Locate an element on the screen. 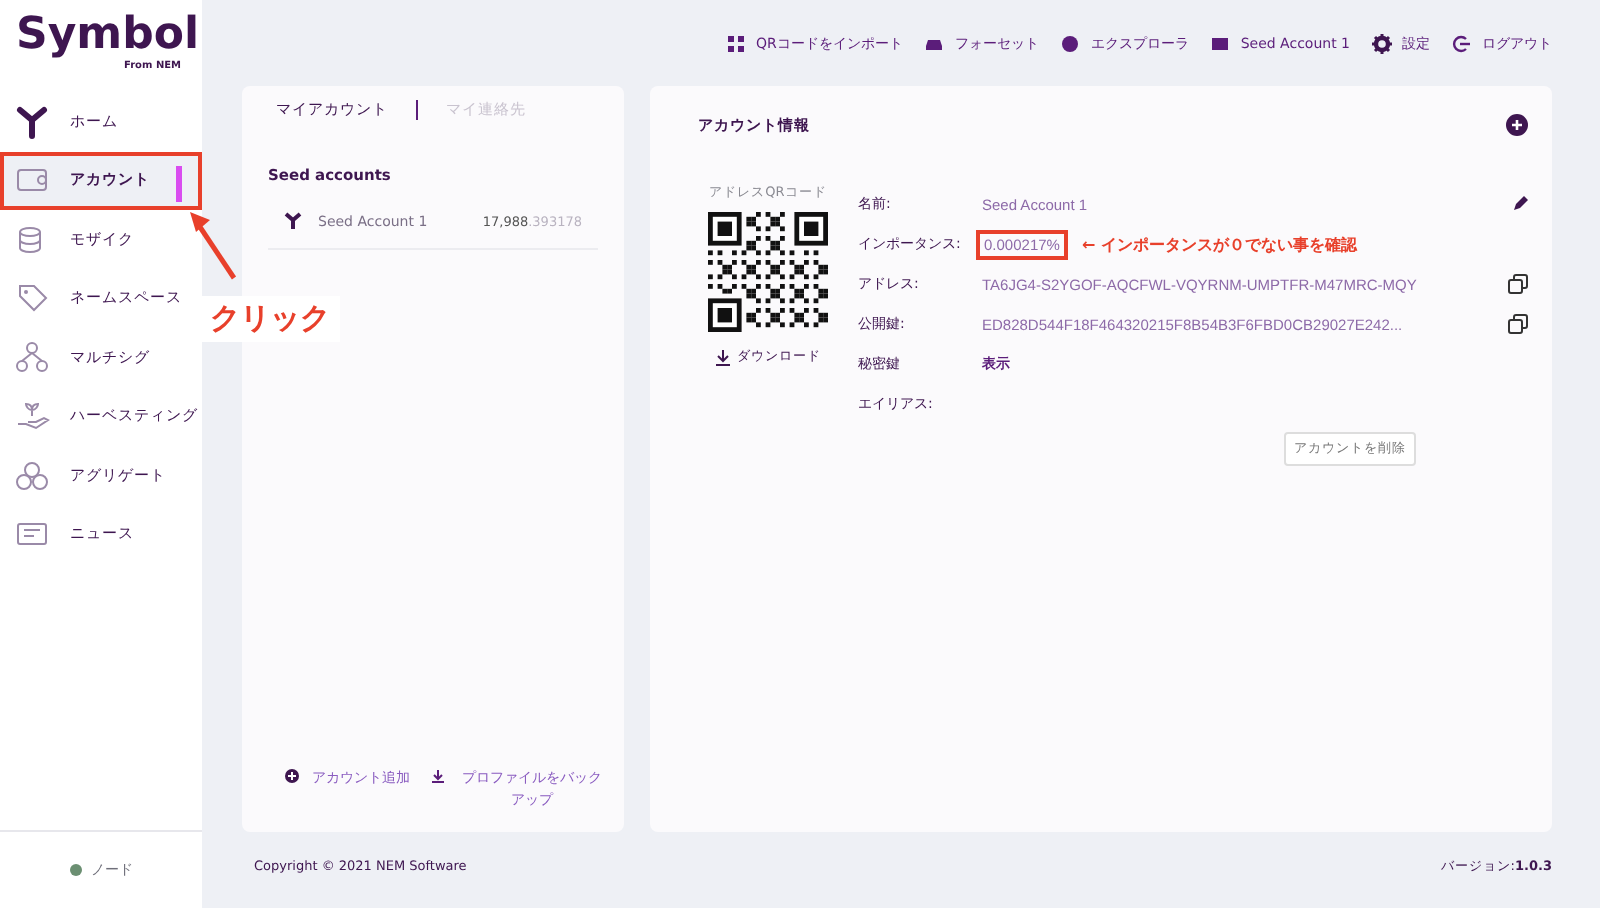 This screenshot has width=1600, height=908. add-button is located at coordinates (1517, 125).